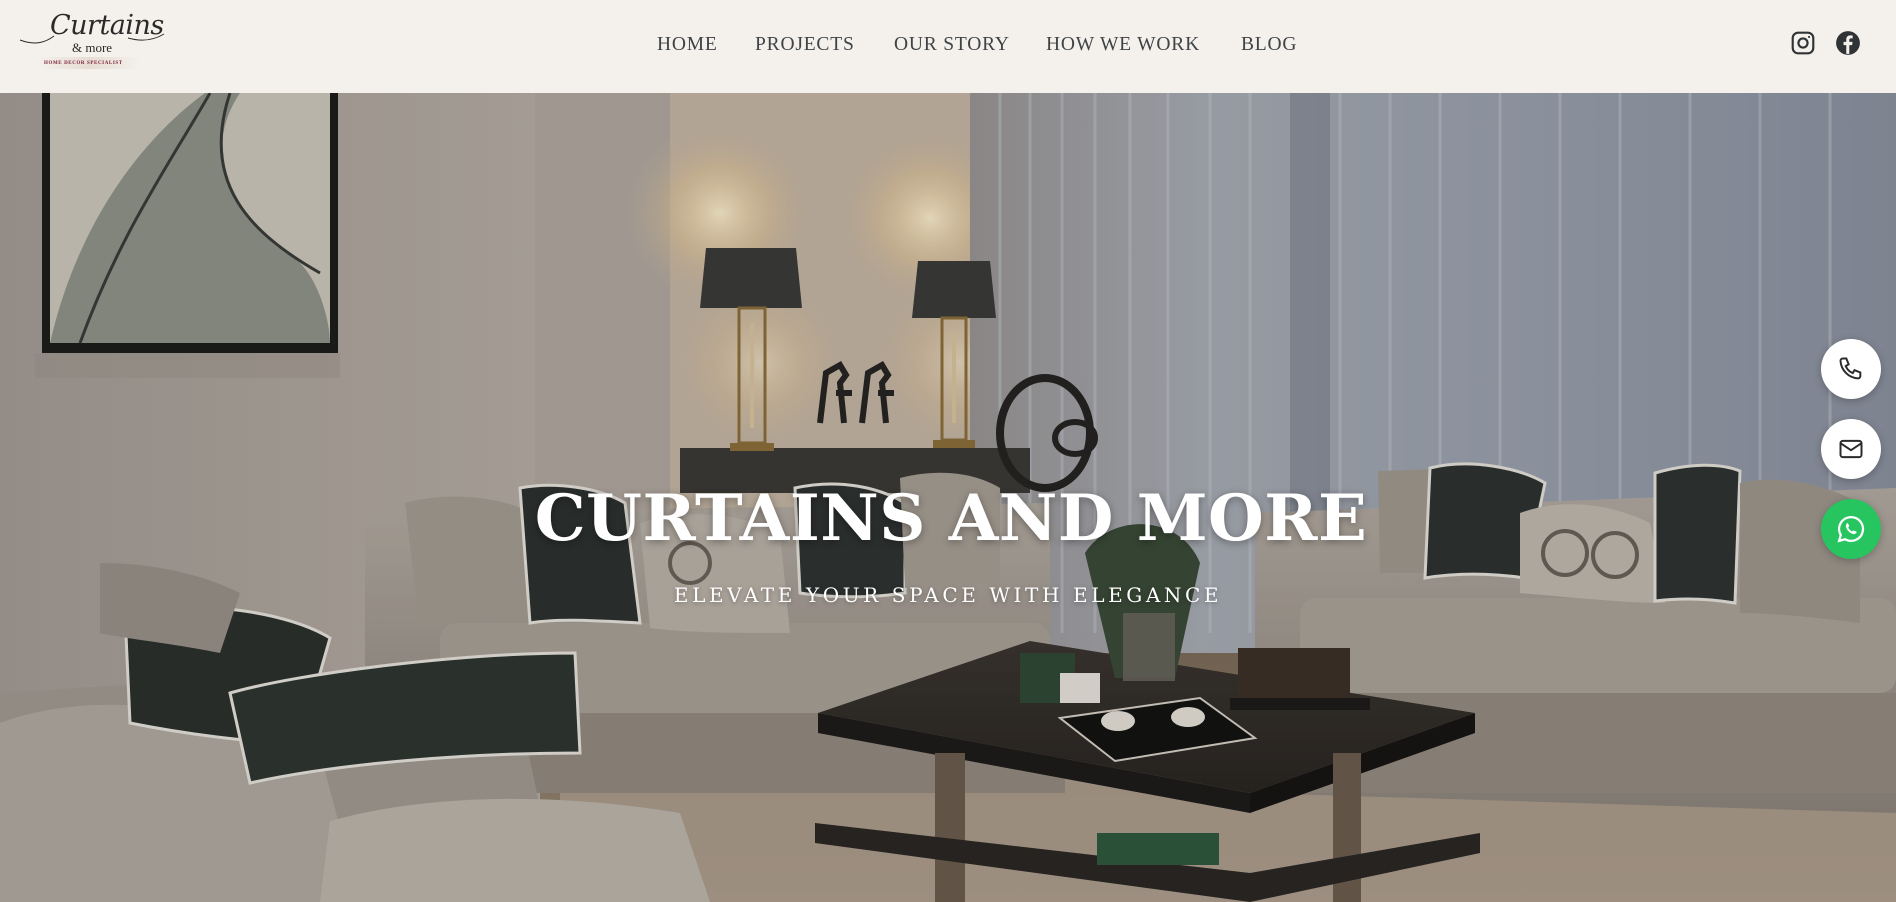 This screenshot has width=1896, height=902. What do you see at coordinates (1269, 45) in the screenshot?
I see `nav-blog: BLOG` at bounding box center [1269, 45].